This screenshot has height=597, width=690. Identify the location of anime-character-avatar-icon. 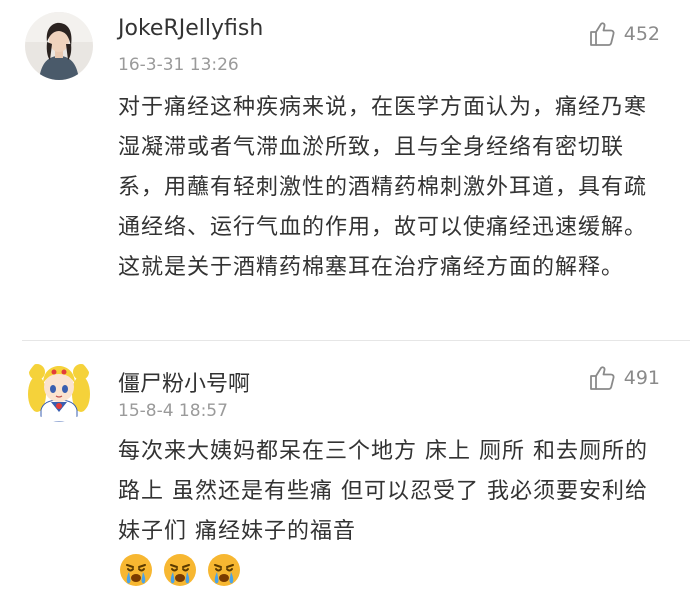
(59, 388).